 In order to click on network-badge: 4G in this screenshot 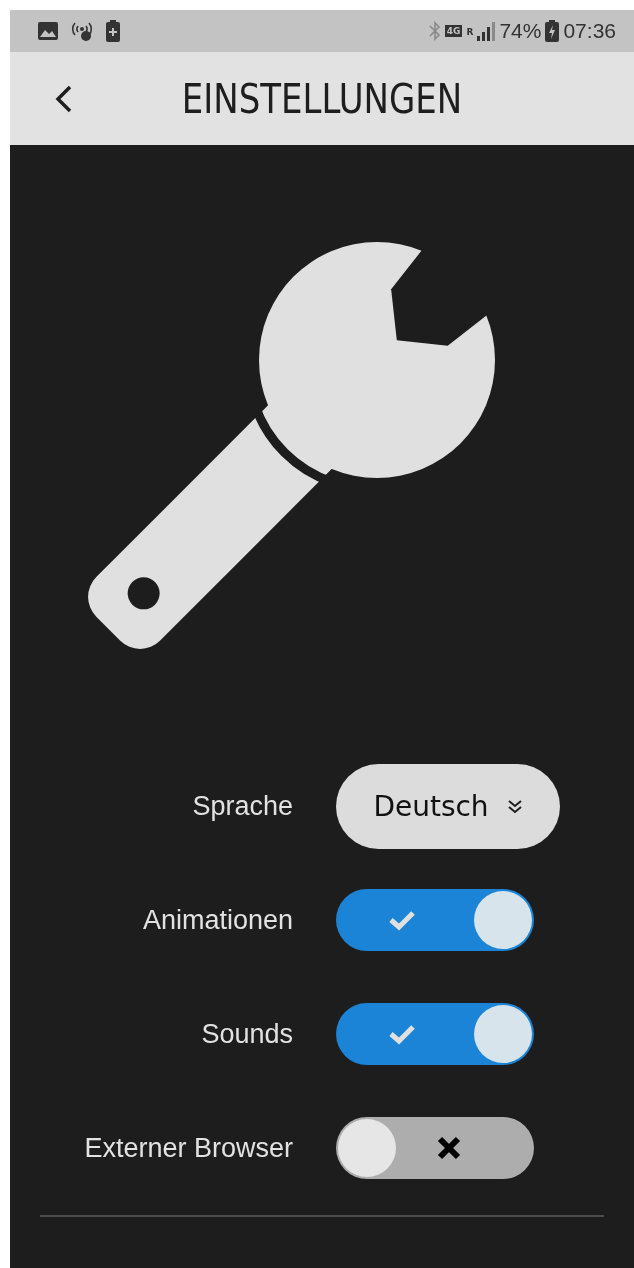, I will do `click(453, 31)`.